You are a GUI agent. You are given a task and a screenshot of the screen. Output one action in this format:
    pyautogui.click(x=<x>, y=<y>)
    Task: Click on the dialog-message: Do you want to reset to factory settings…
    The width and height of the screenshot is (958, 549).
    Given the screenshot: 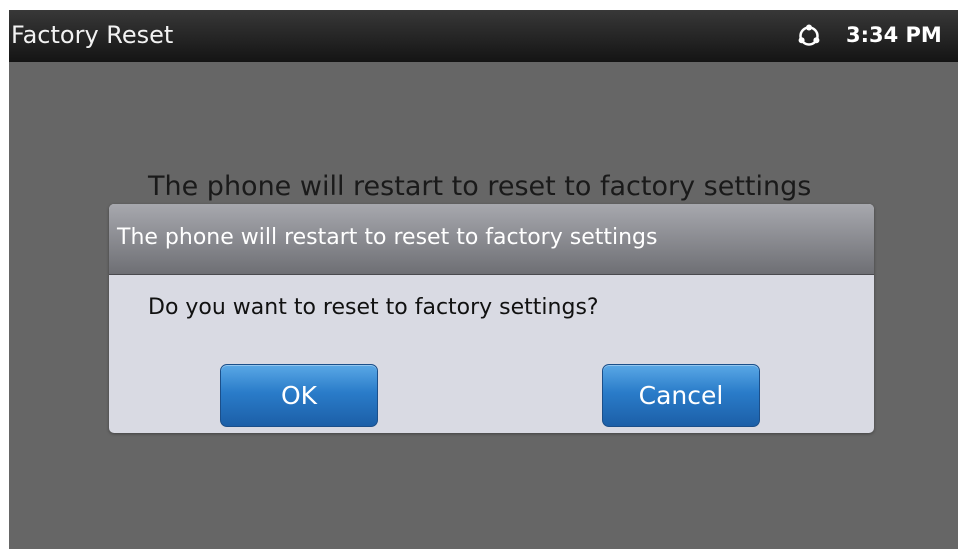 What is the action you would take?
    pyautogui.click(x=373, y=307)
    